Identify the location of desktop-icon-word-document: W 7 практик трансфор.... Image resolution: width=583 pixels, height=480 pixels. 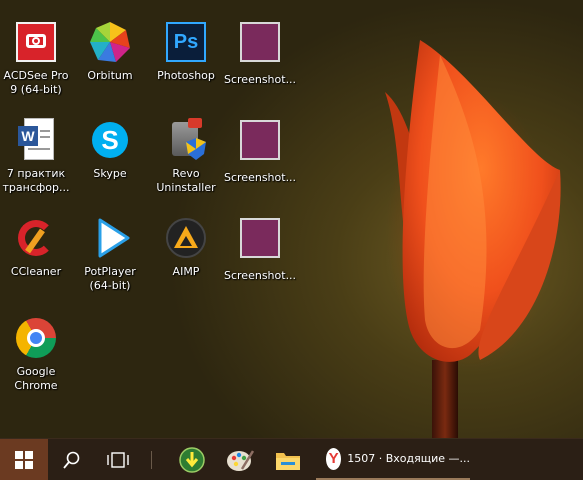
(36, 155).